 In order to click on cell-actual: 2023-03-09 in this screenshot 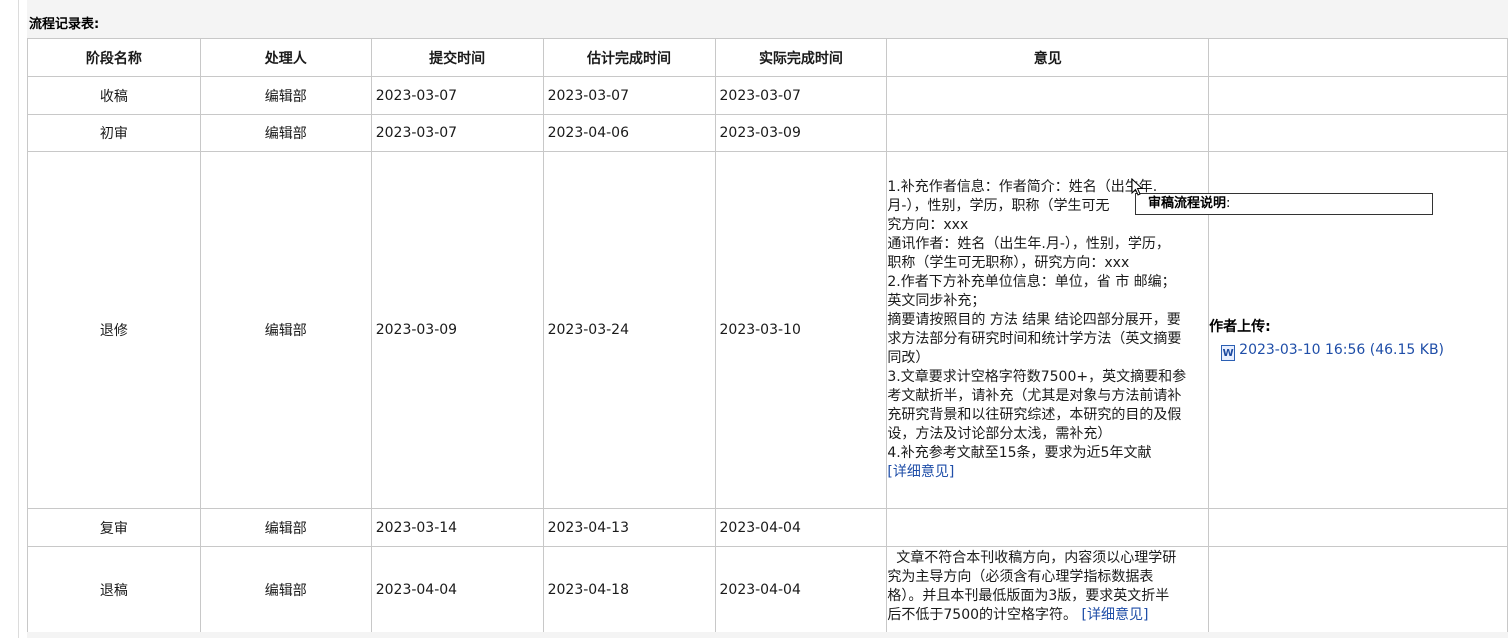, I will do `click(801, 133)`.